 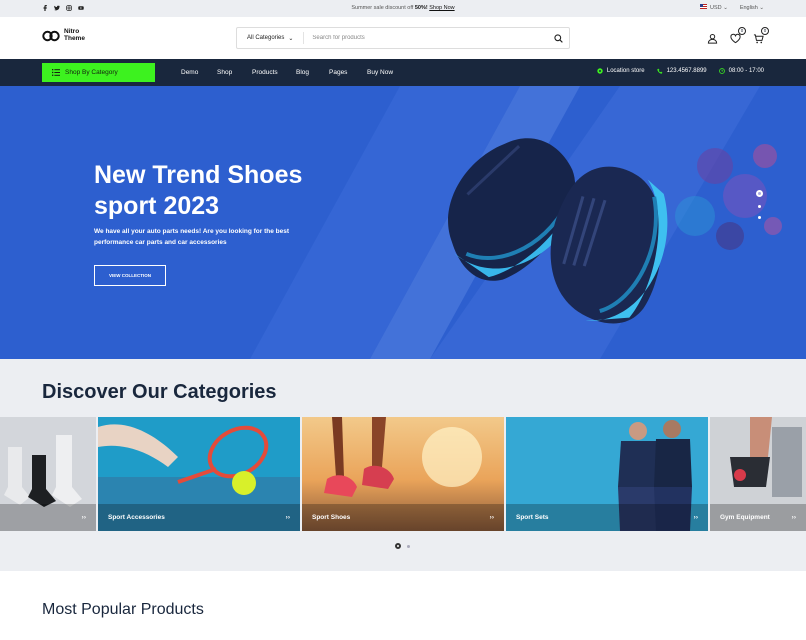 I want to click on nav-item-demo: Demo, so click(x=189, y=72).